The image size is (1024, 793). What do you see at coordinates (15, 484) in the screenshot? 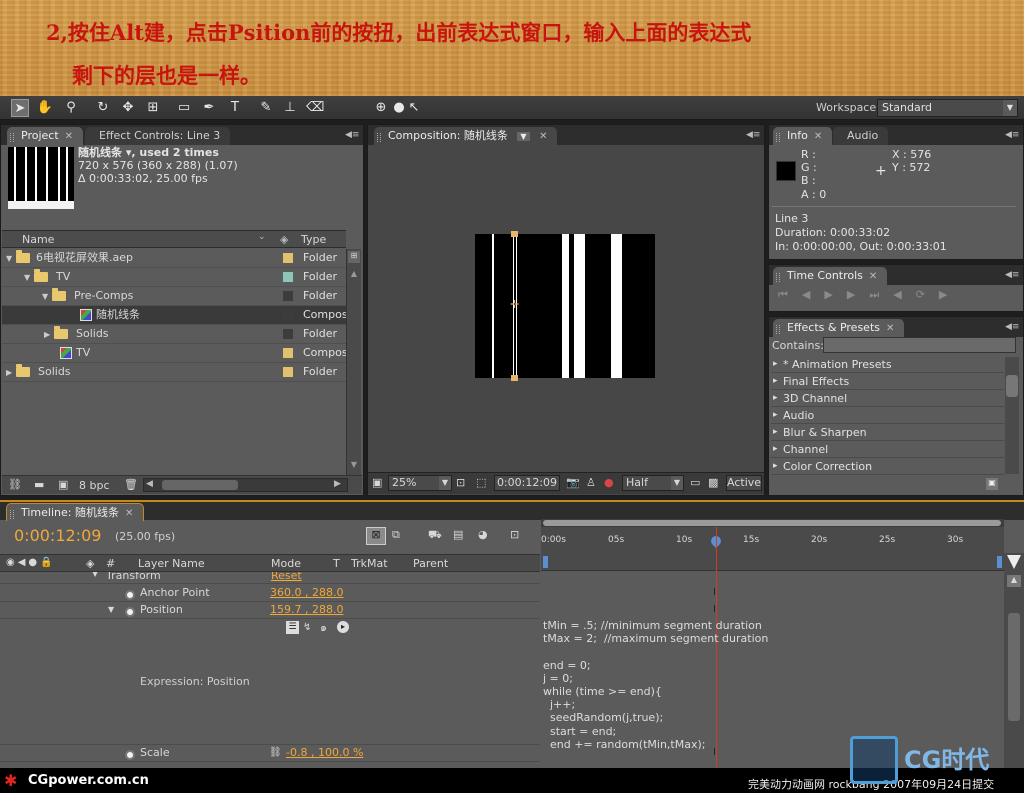
I see `interpret-footage-icon: ⛓` at bounding box center [15, 484].